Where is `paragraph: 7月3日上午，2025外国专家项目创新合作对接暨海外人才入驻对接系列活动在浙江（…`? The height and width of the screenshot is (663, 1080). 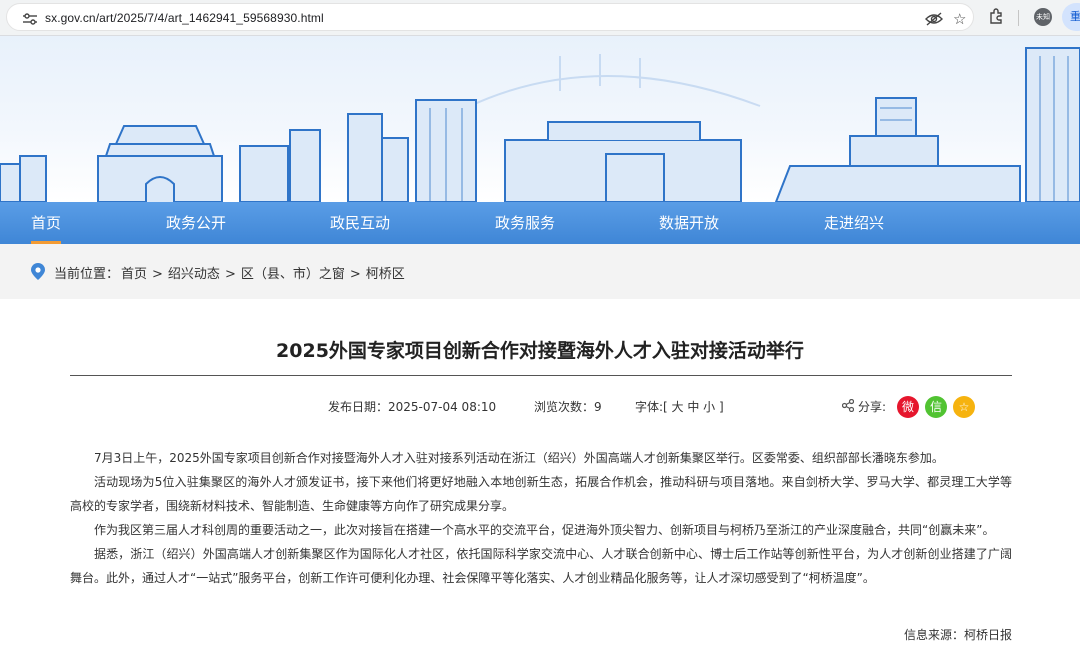
paragraph: 7月3日上午，2025外国专家项目创新合作对接暨海外人才入驻对接系列活动在浙江（… is located at coordinates (519, 458).